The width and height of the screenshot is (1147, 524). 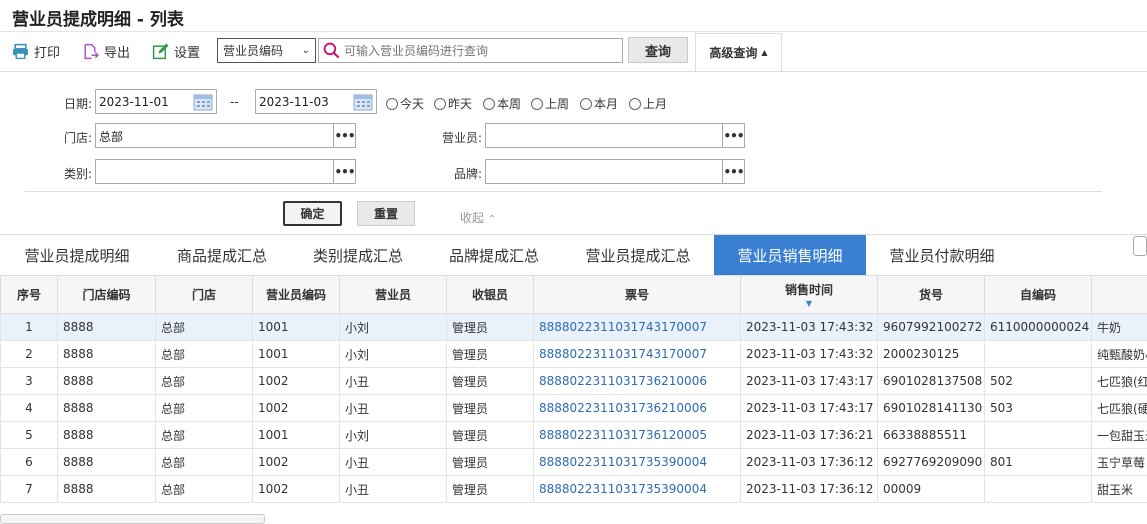 What do you see at coordinates (203, 102) in the screenshot?
I see `calendar-icon` at bounding box center [203, 102].